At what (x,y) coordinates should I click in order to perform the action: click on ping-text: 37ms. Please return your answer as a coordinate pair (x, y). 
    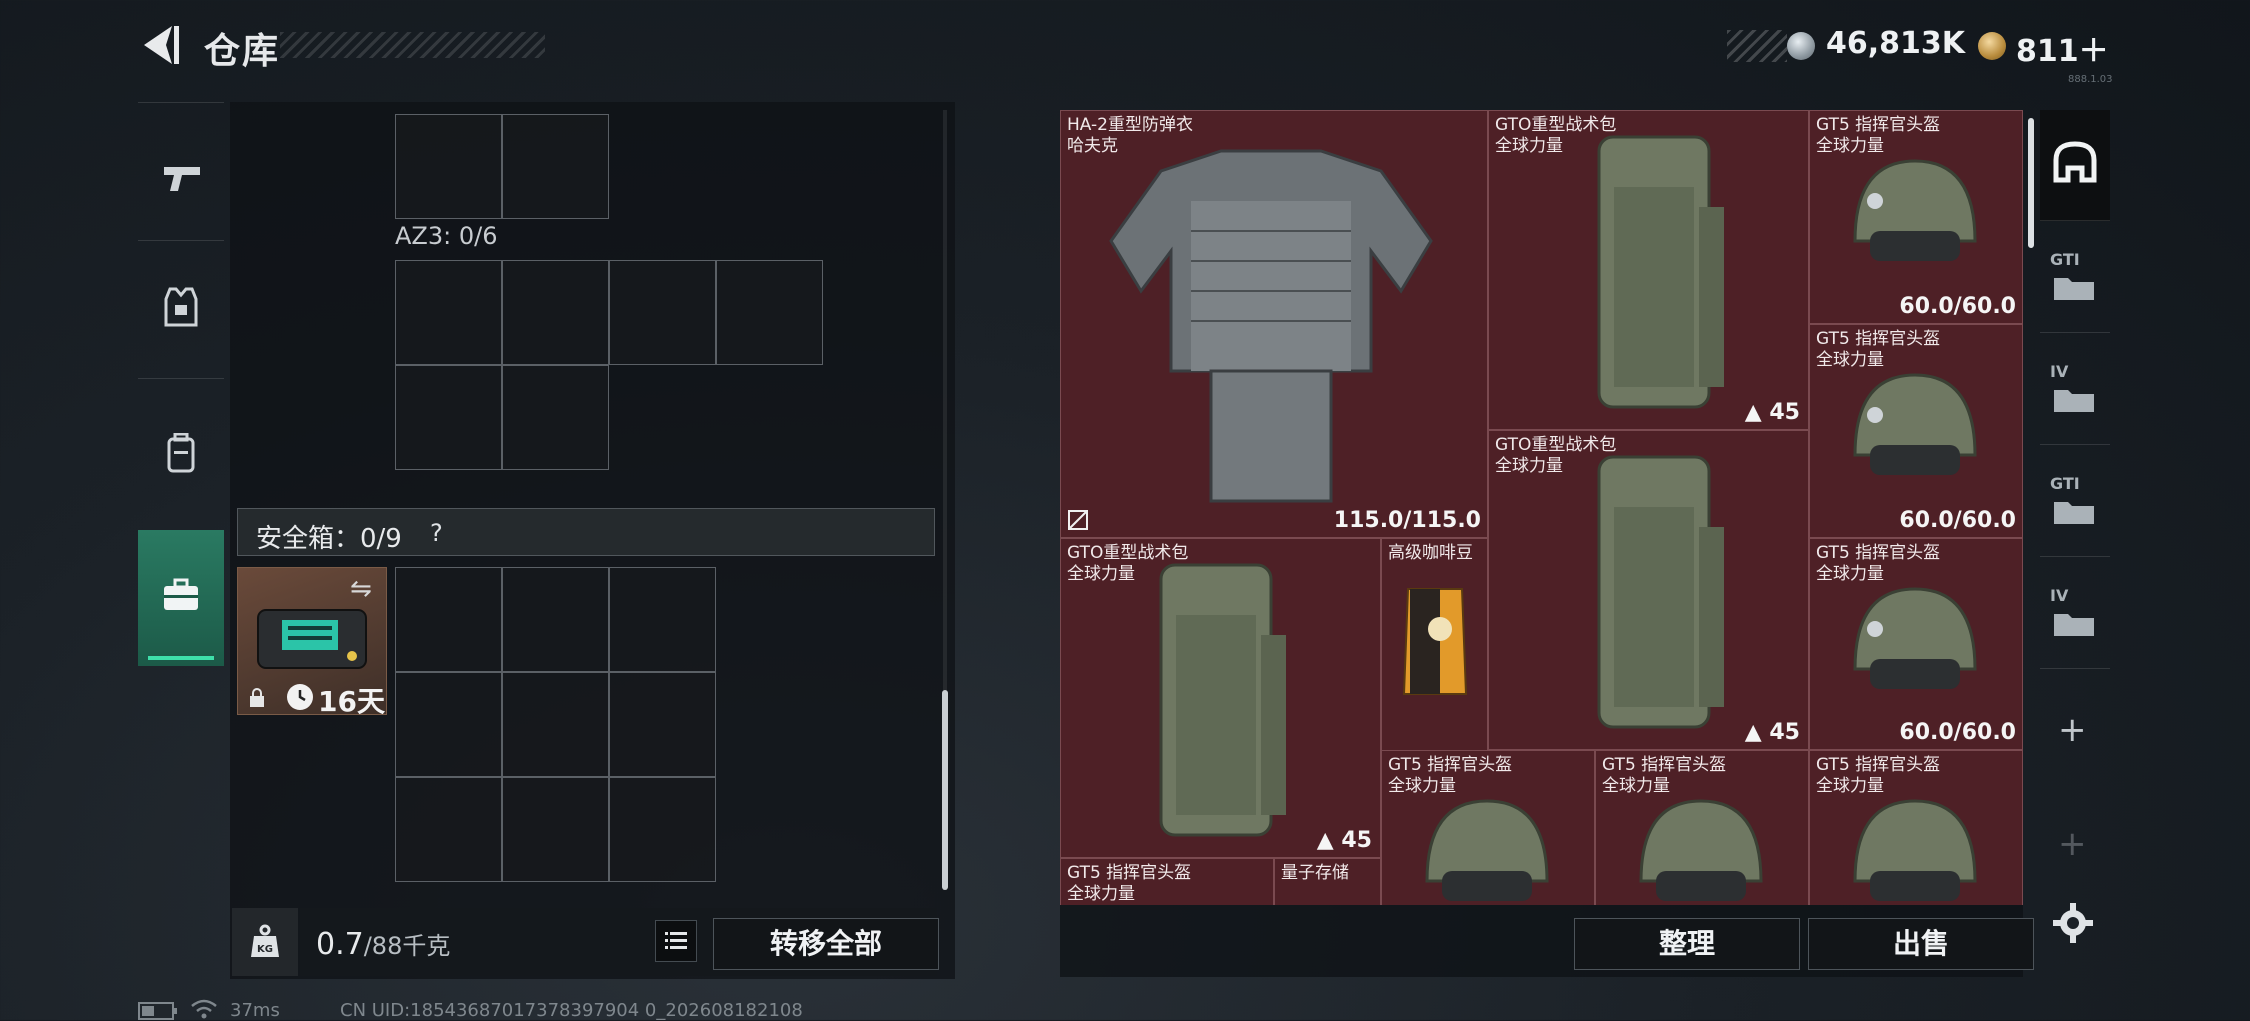
    Looking at the image, I should click on (255, 1010).